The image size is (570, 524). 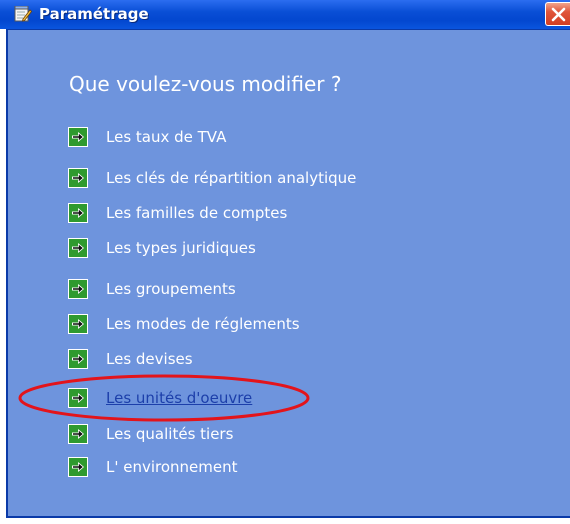 What do you see at coordinates (170, 434) in the screenshot?
I see `menu-item-label: Les qualités tiers` at bounding box center [170, 434].